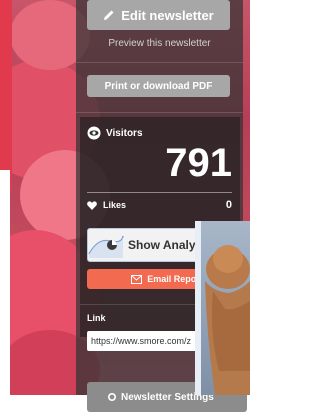 The height and width of the screenshot is (412, 320). What do you see at coordinates (115, 205) in the screenshot?
I see `likes-label: Likes` at bounding box center [115, 205].